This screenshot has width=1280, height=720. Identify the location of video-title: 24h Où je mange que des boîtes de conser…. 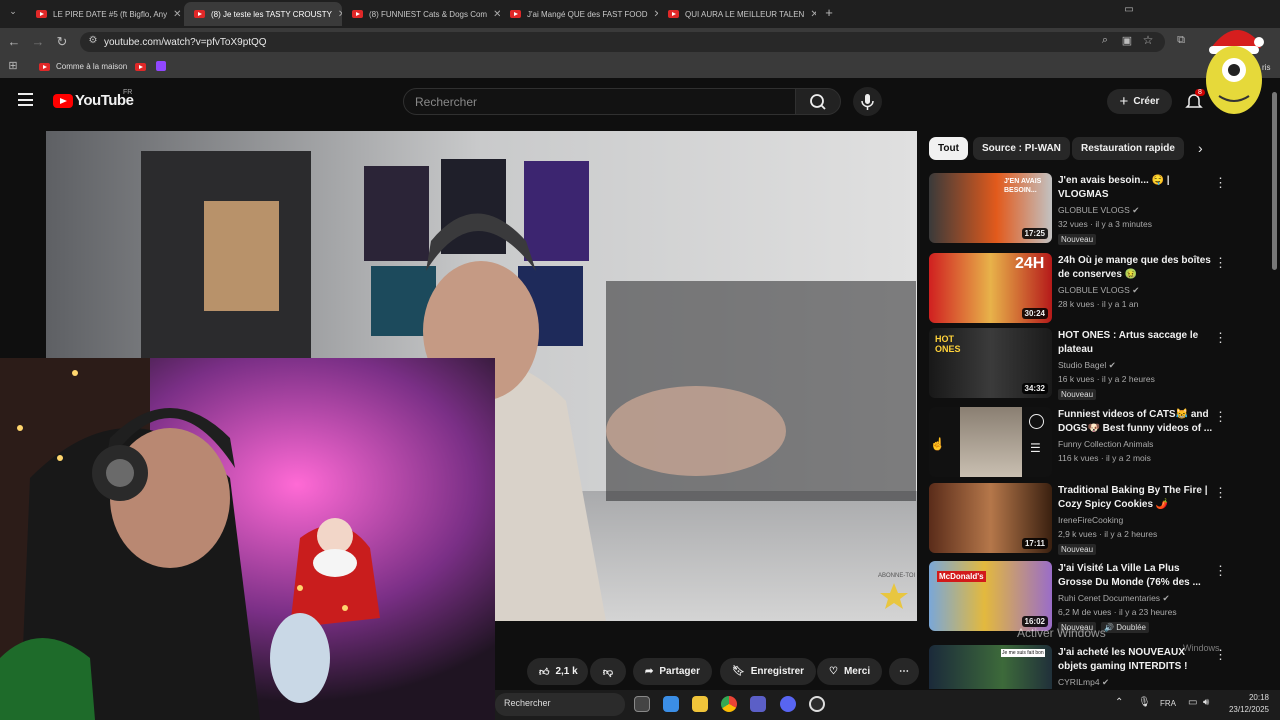
(1135, 268).